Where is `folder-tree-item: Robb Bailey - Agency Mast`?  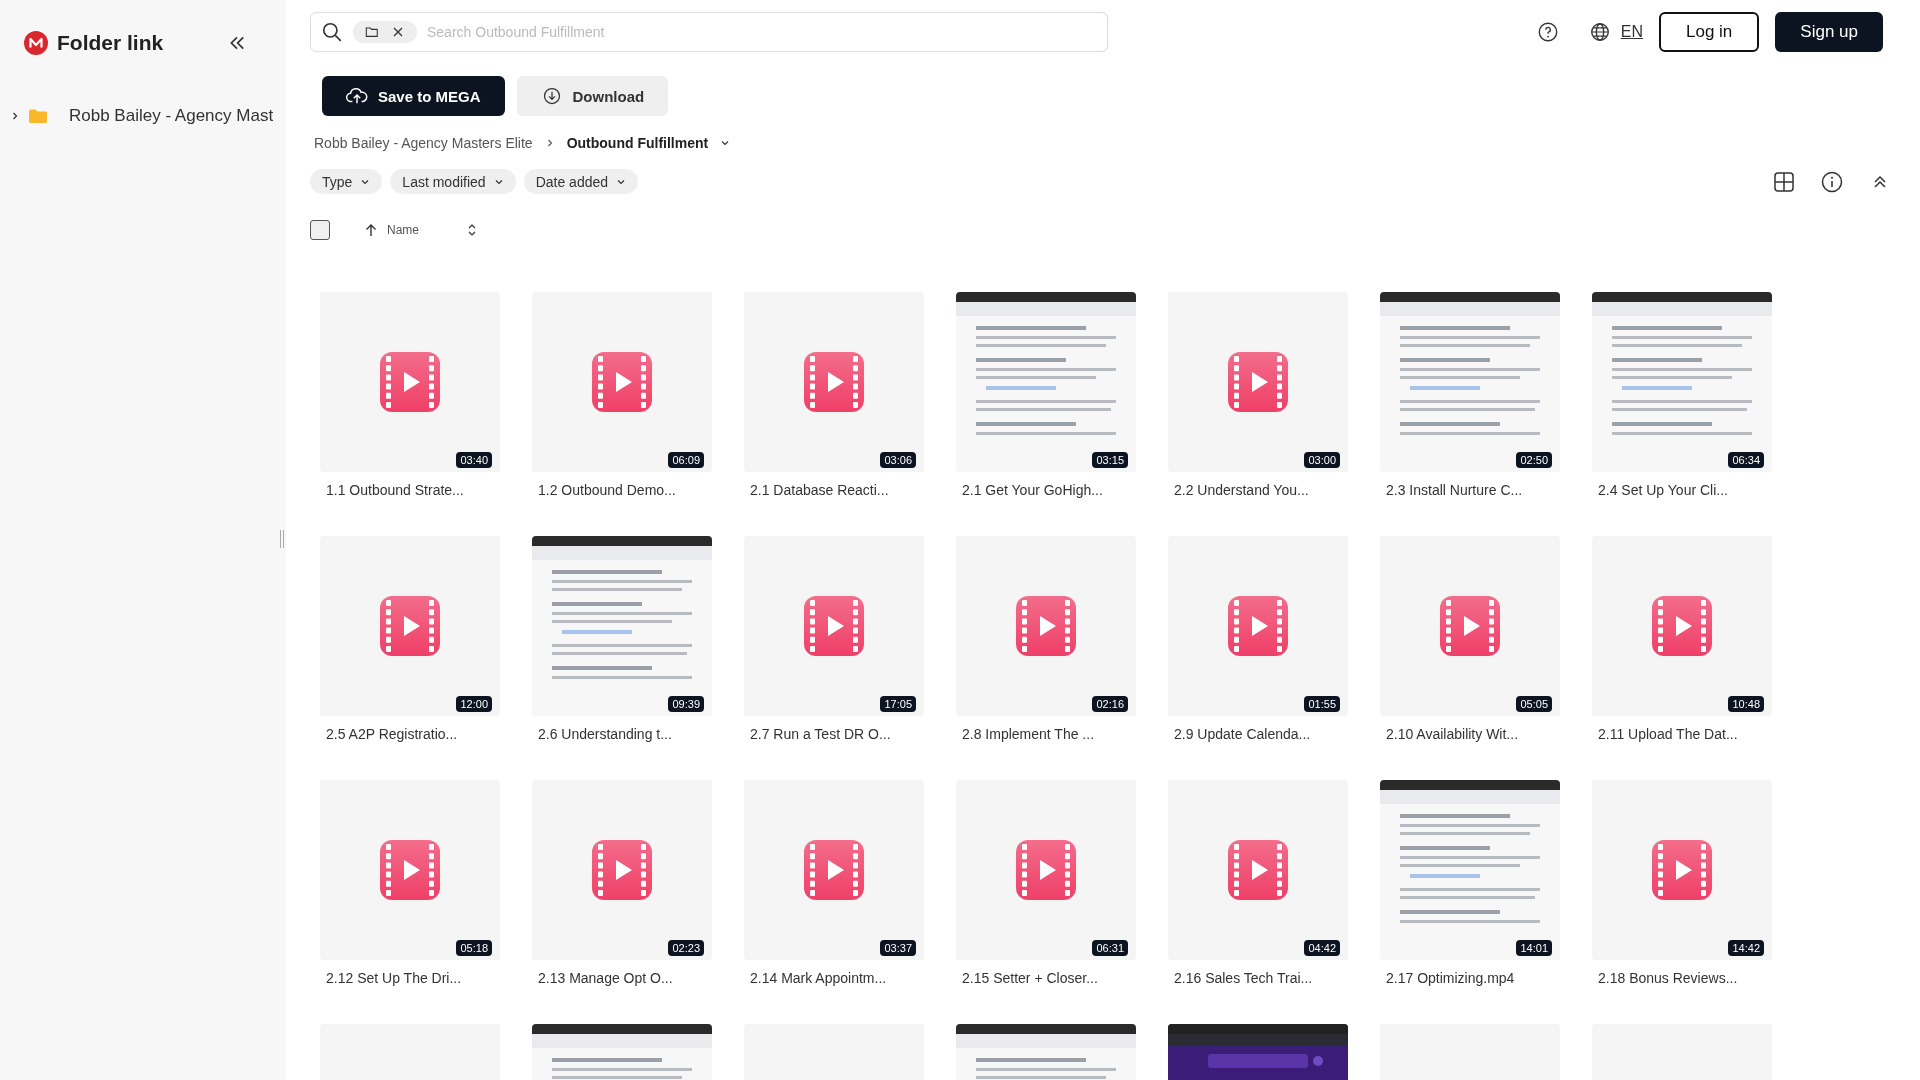 folder-tree-item: Robb Bailey - Agency Mast is located at coordinates (143, 116).